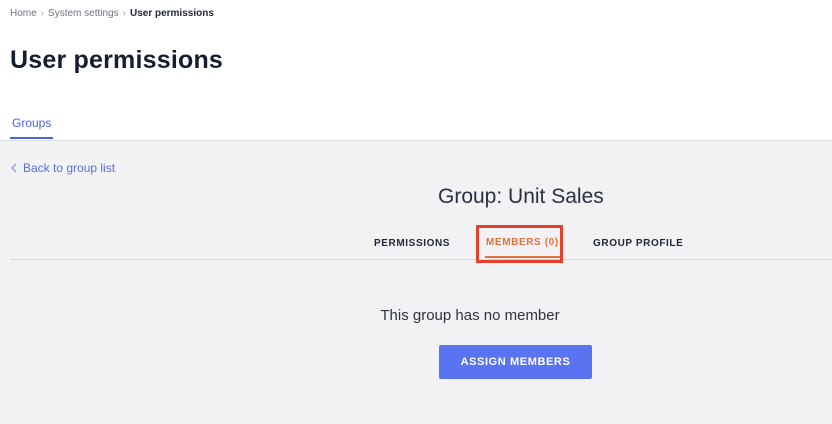  What do you see at coordinates (23, 13) in the screenshot?
I see `breadcrumb-home: Home` at bounding box center [23, 13].